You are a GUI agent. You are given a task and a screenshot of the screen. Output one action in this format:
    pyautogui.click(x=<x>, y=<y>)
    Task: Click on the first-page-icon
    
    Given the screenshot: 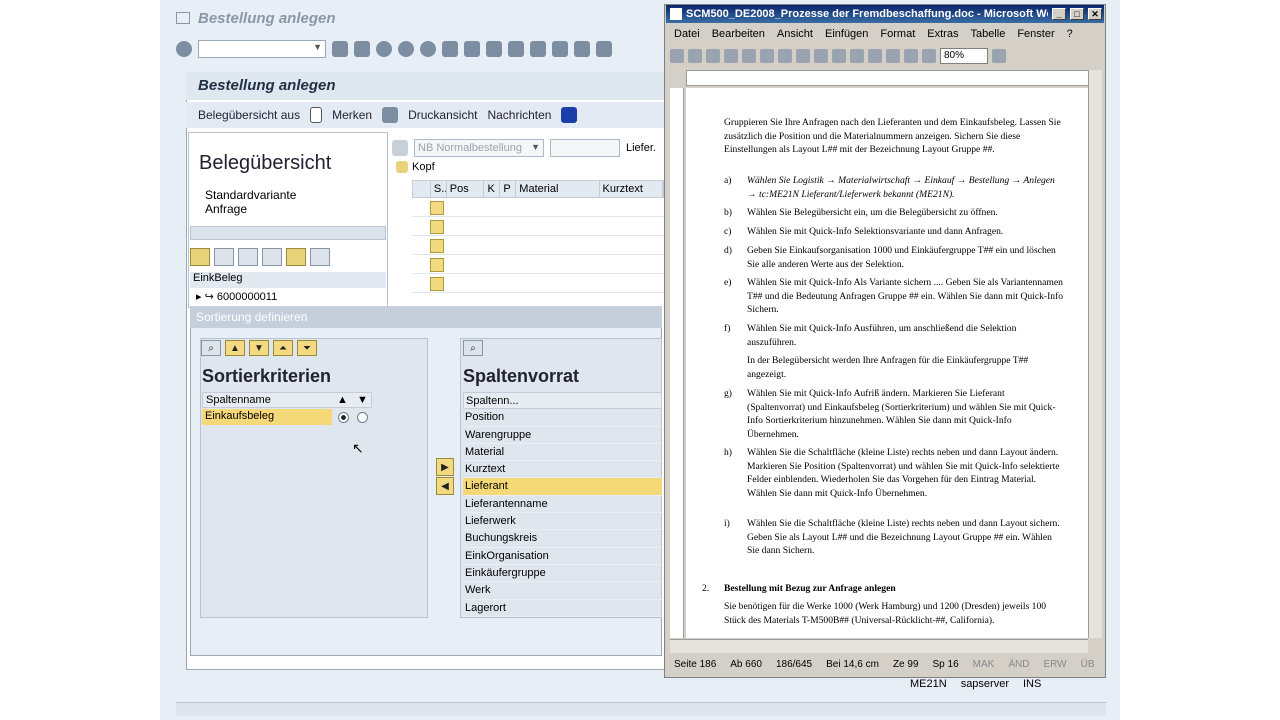 What is the action you would take?
    pyautogui.click(x=516, y=49)
    